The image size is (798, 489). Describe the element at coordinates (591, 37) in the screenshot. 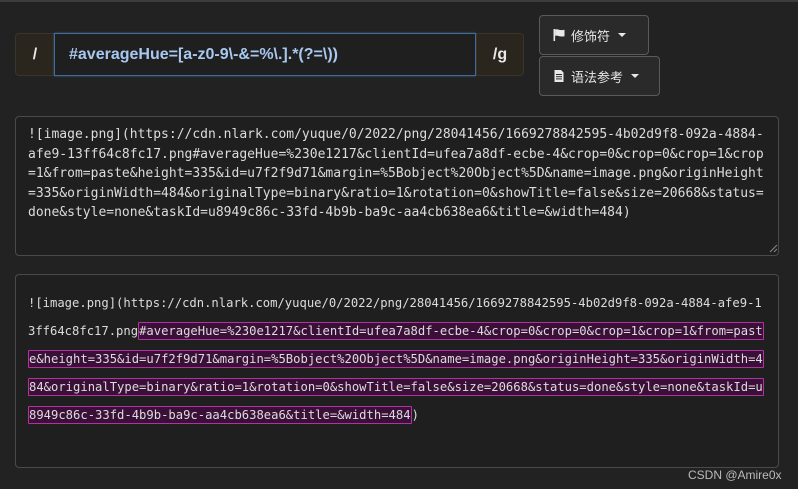

I see `flags-button-label: 修饰符` at that location.